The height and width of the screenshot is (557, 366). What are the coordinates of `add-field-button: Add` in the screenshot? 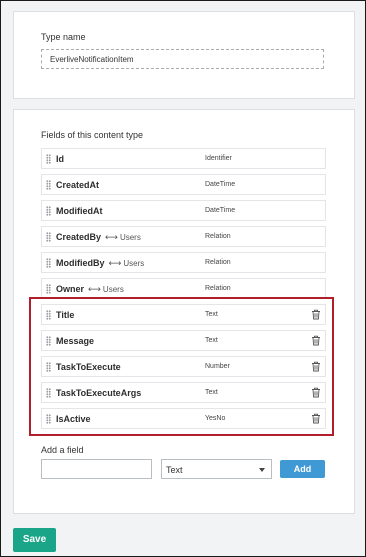 It's located at (302, 469).